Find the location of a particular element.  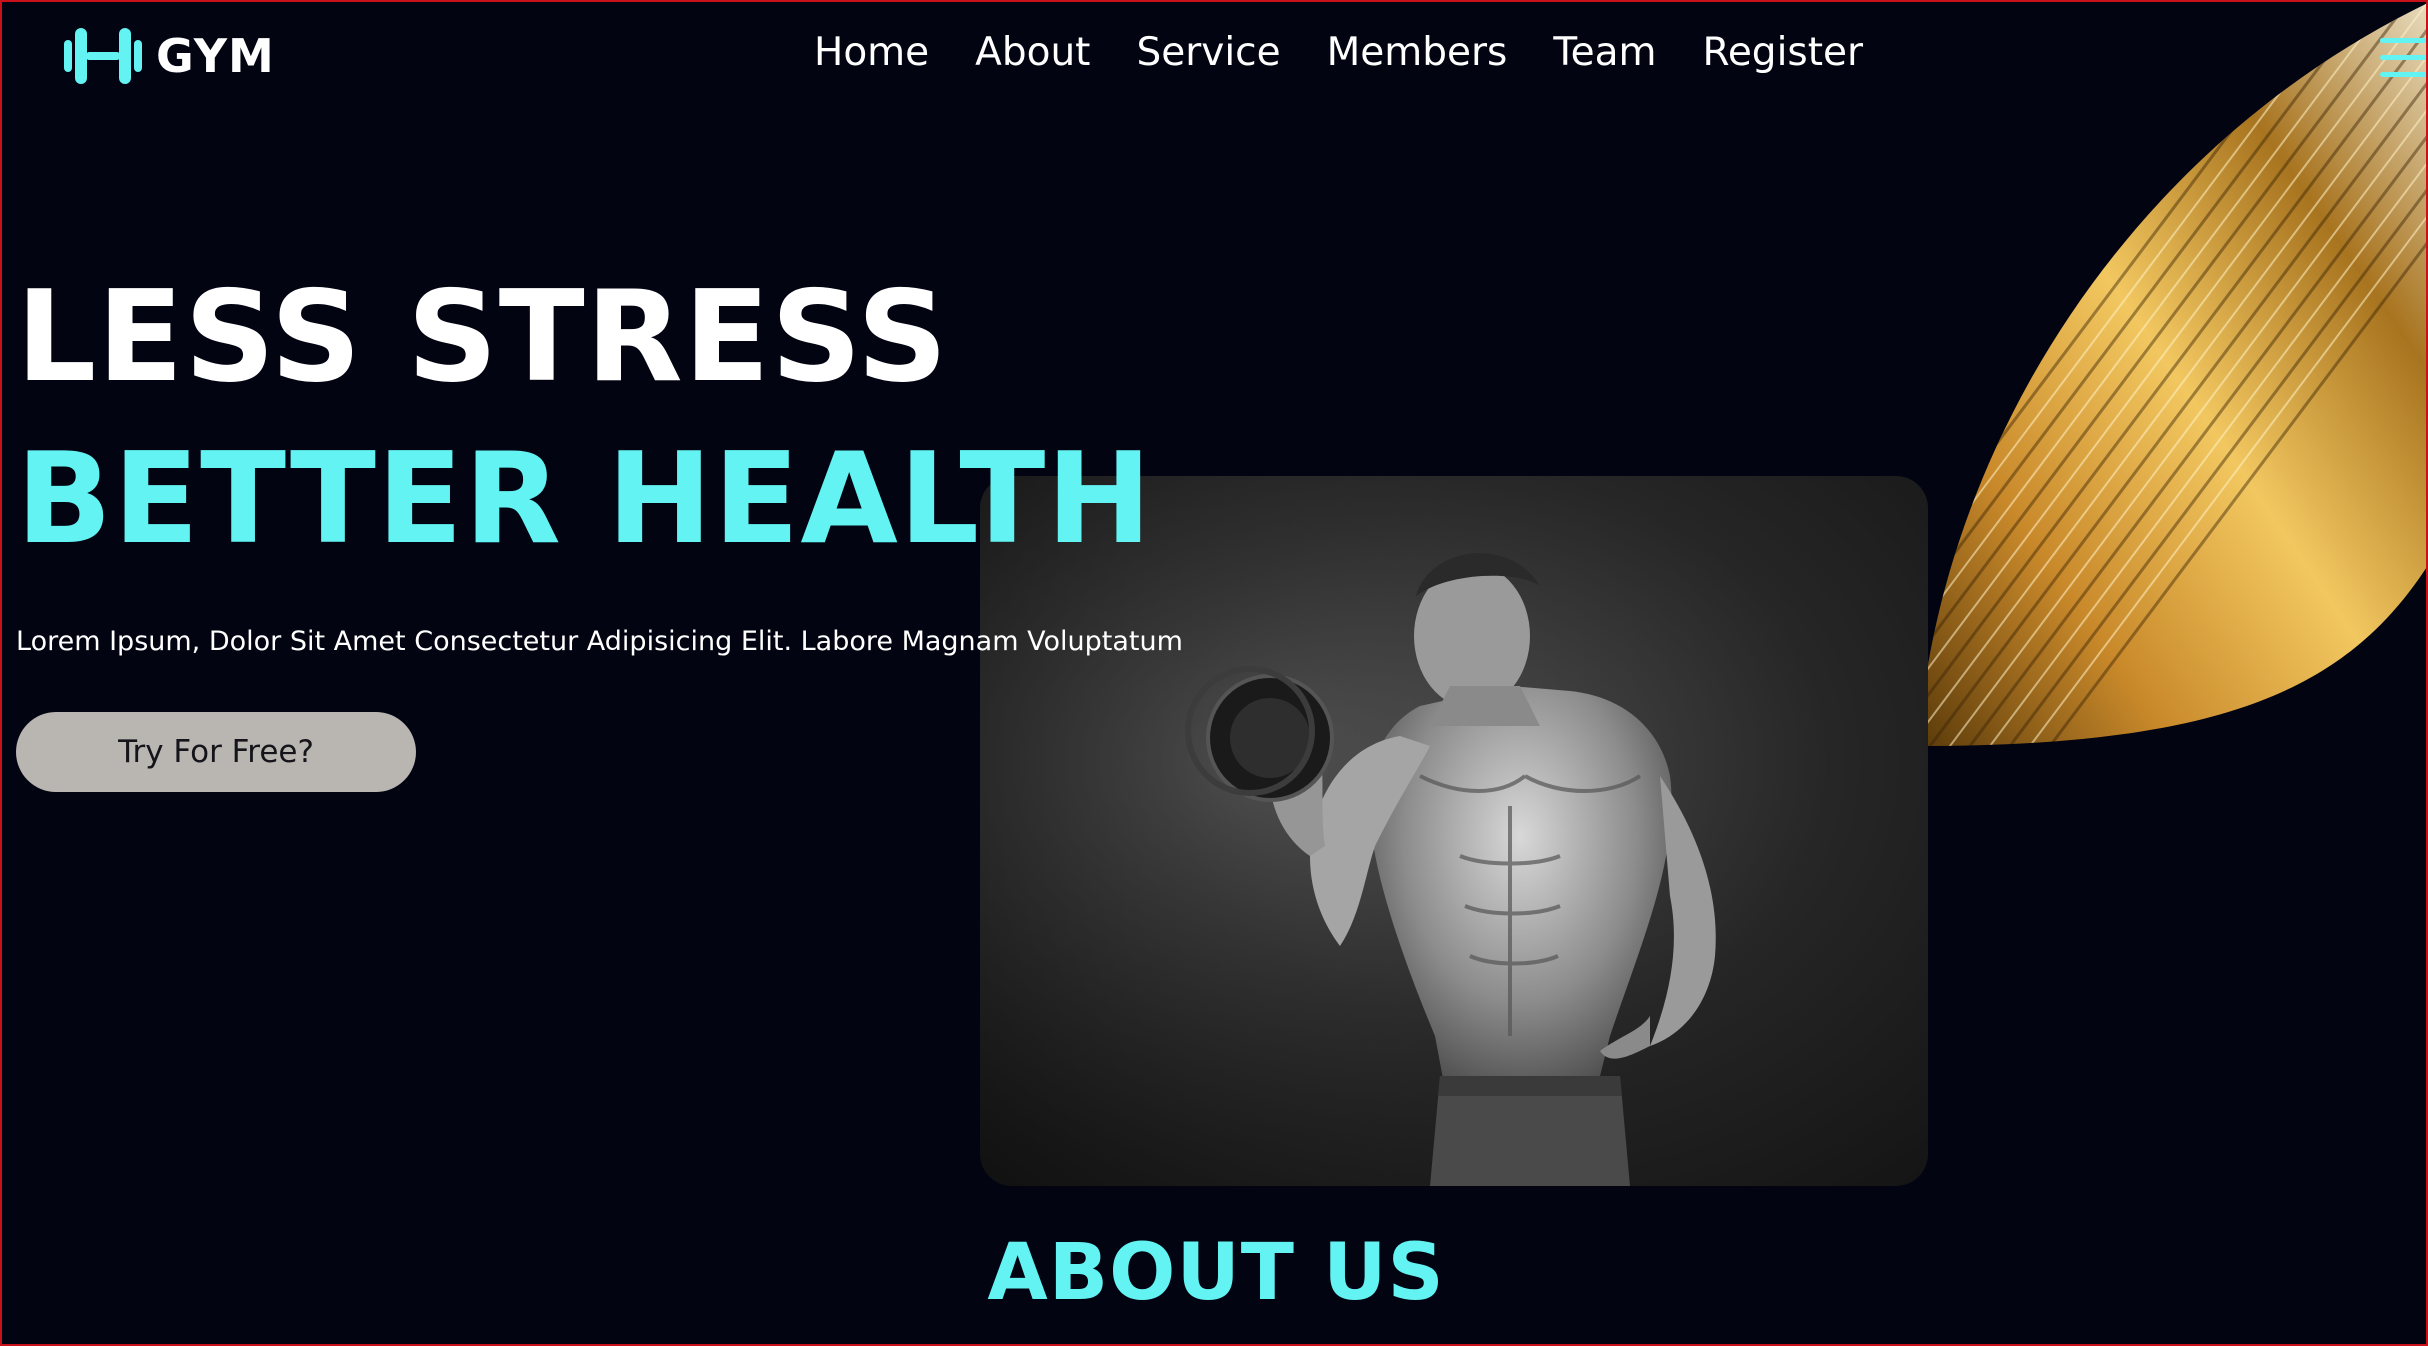

nav-link-about: About is located at coordinates (1032, 52).